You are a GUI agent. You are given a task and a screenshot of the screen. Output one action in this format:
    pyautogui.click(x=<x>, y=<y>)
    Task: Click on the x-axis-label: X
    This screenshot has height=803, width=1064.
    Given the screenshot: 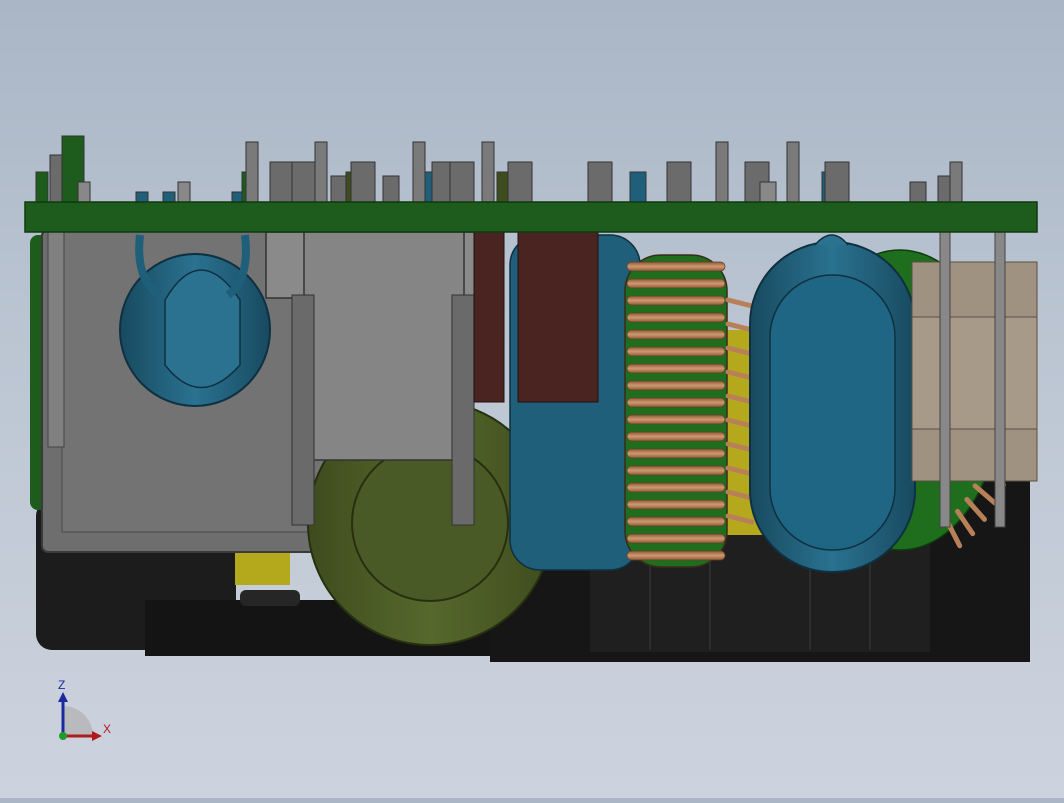 What is the action you would take?
    pyautogui.click(x=107, y=729)
    